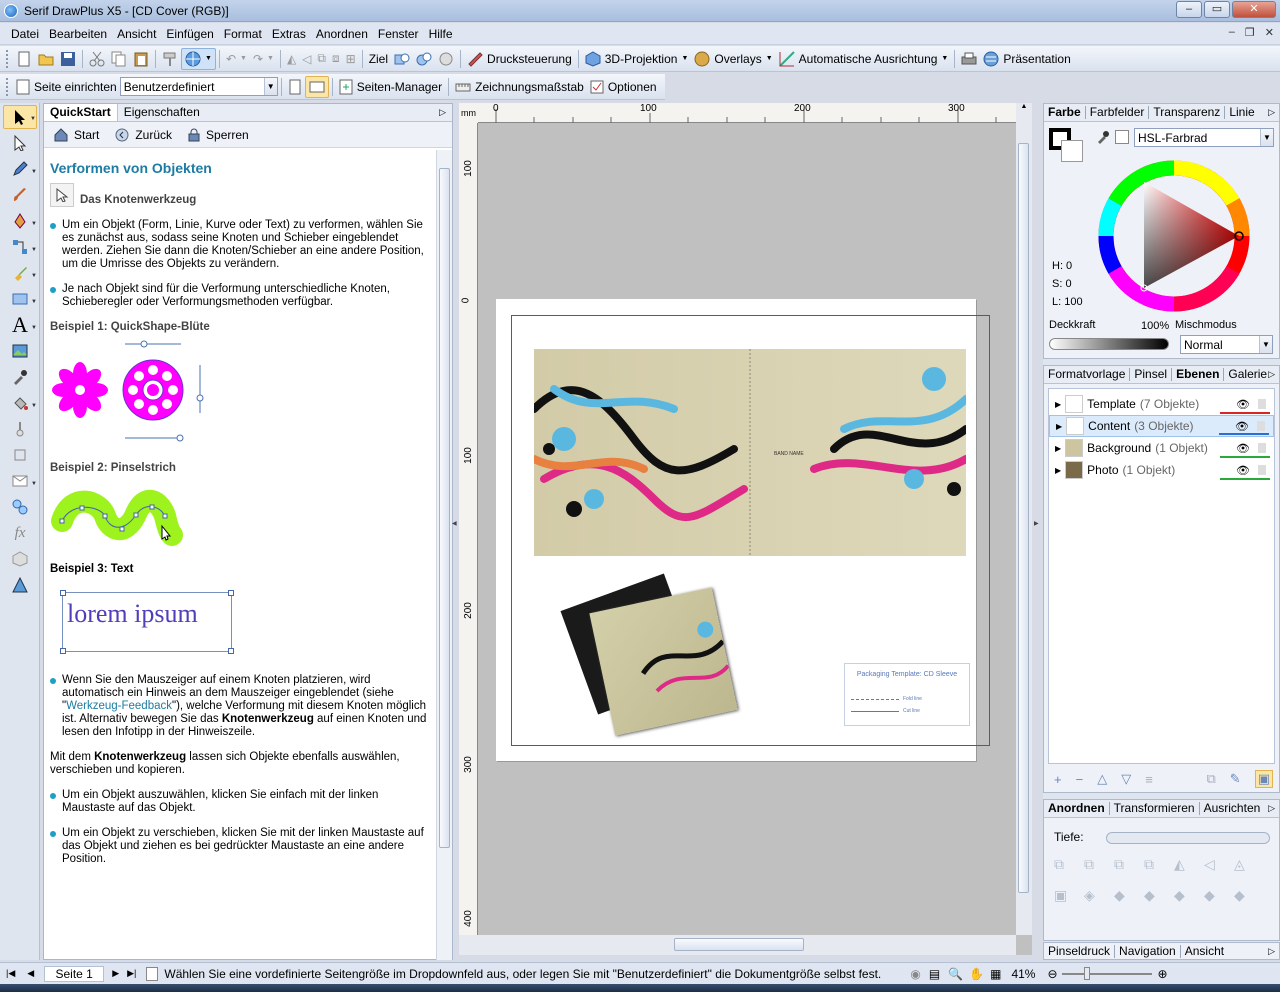 The width and height of the screenshot is (1280, 992). I want to click on layer-properties-icon: ⧉, so click(1211, 779).